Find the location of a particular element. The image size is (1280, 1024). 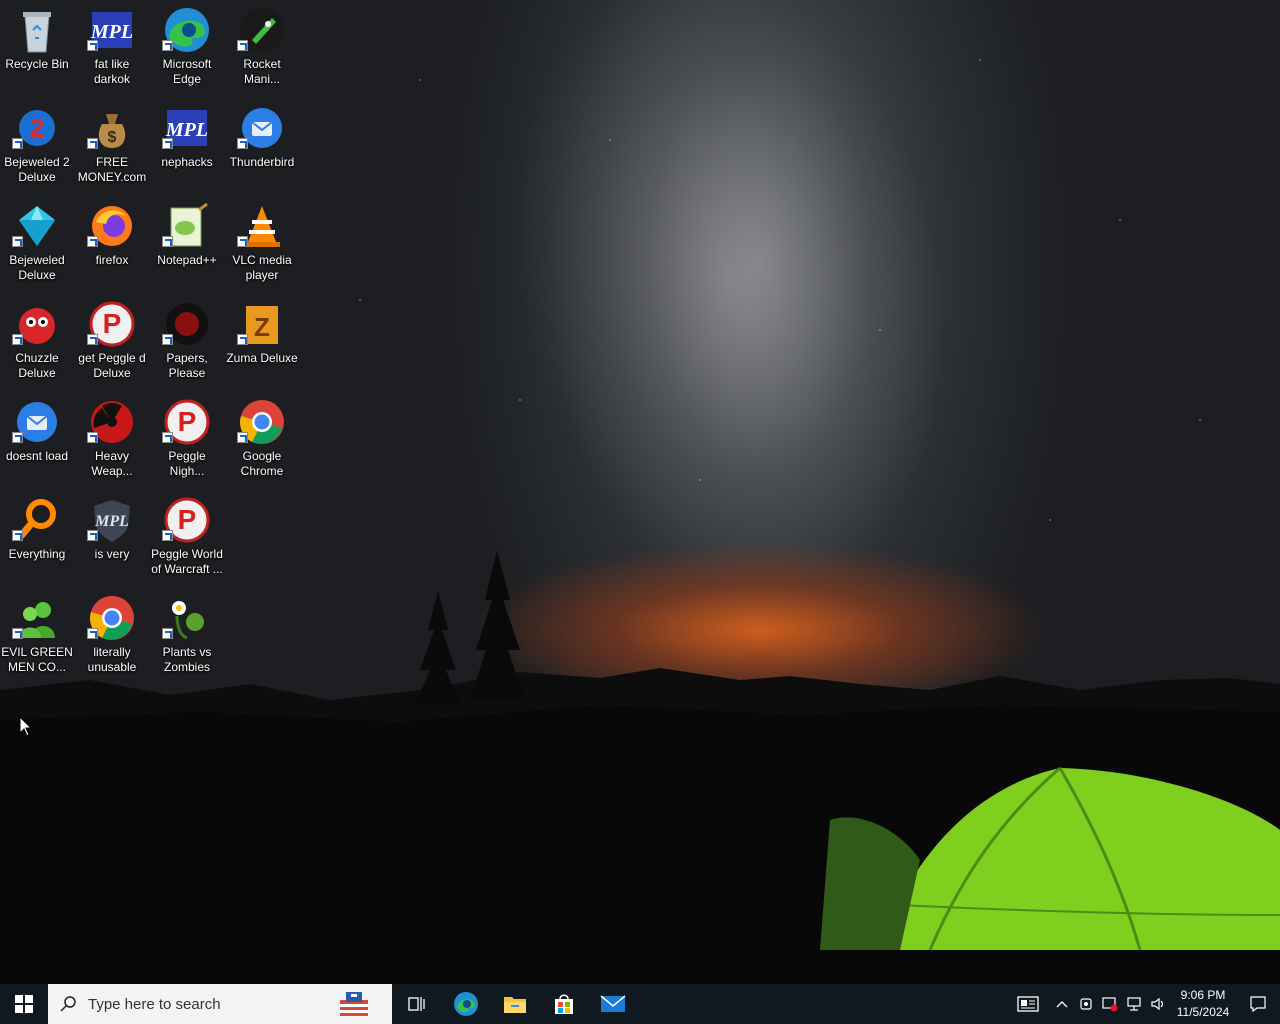

taskbar-store is located at coordinates (563, 1004).